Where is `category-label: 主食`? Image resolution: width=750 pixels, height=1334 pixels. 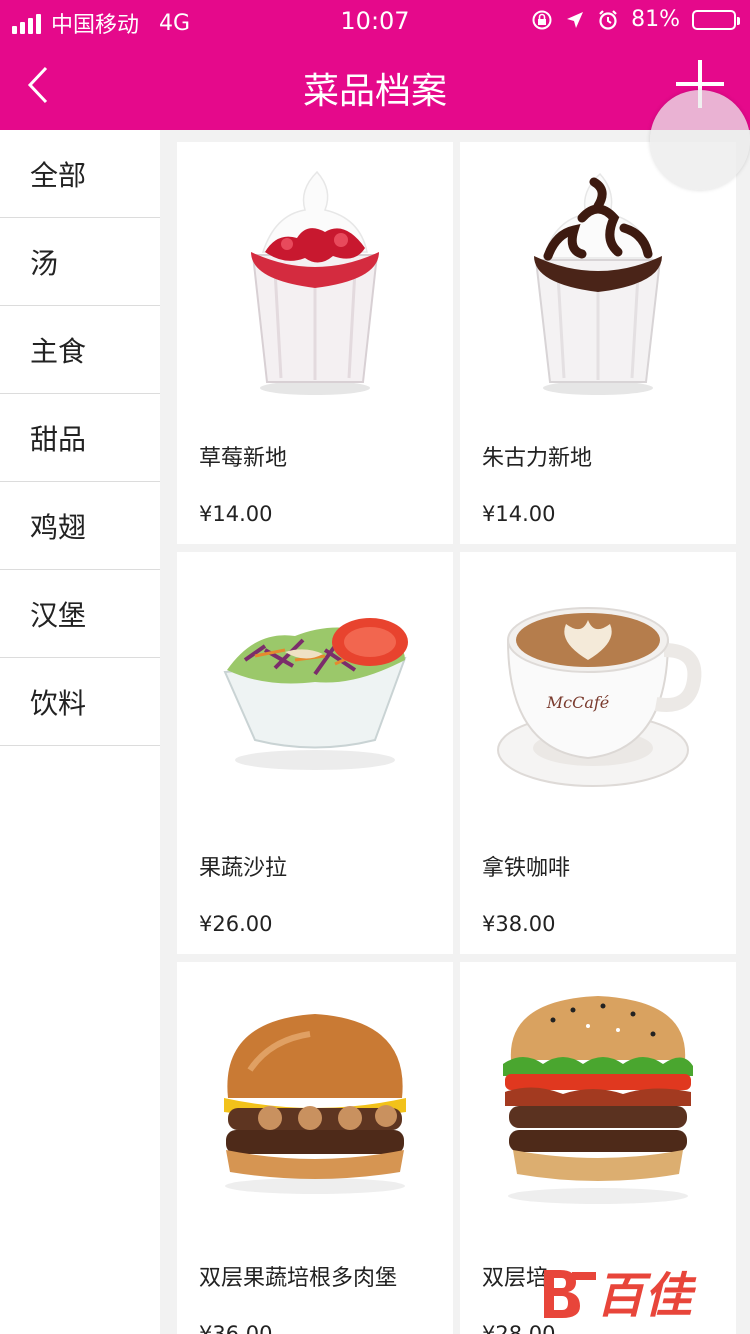 category-label: 主食 is located at coordinates (58, 351).